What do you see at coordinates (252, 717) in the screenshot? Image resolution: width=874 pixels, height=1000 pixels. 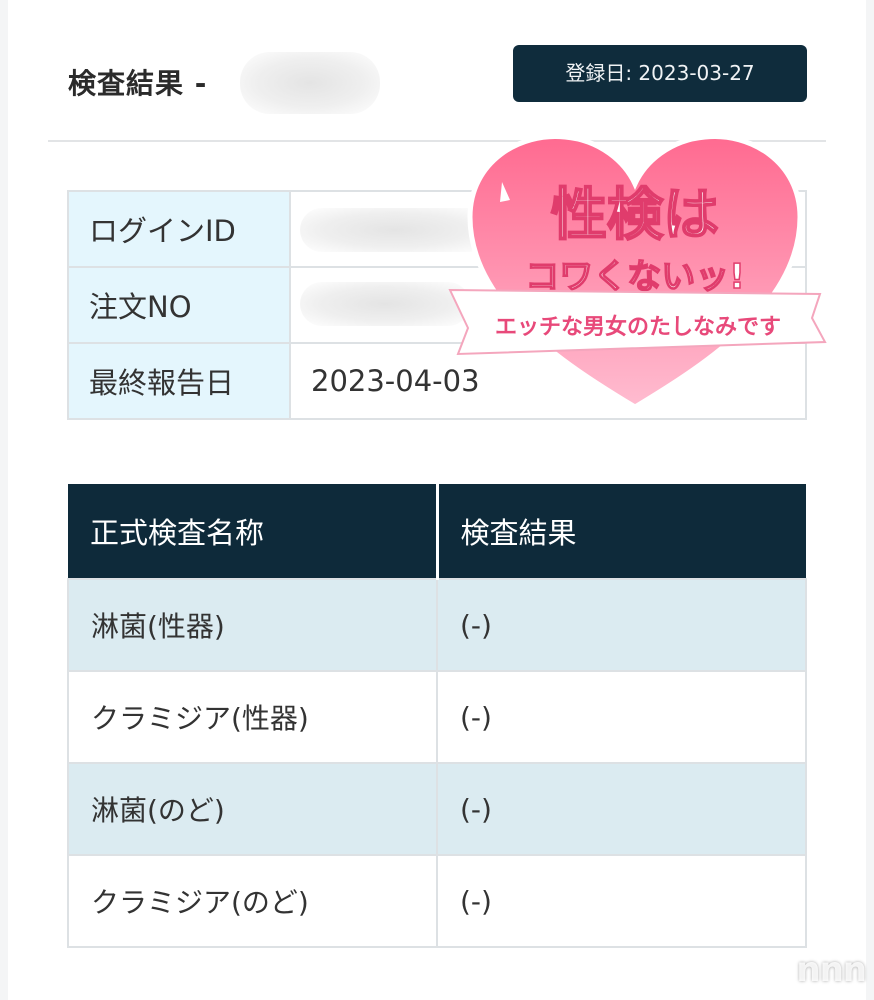 I see `test-name: クラミジア(性器)` at bounding box center [252, 717].